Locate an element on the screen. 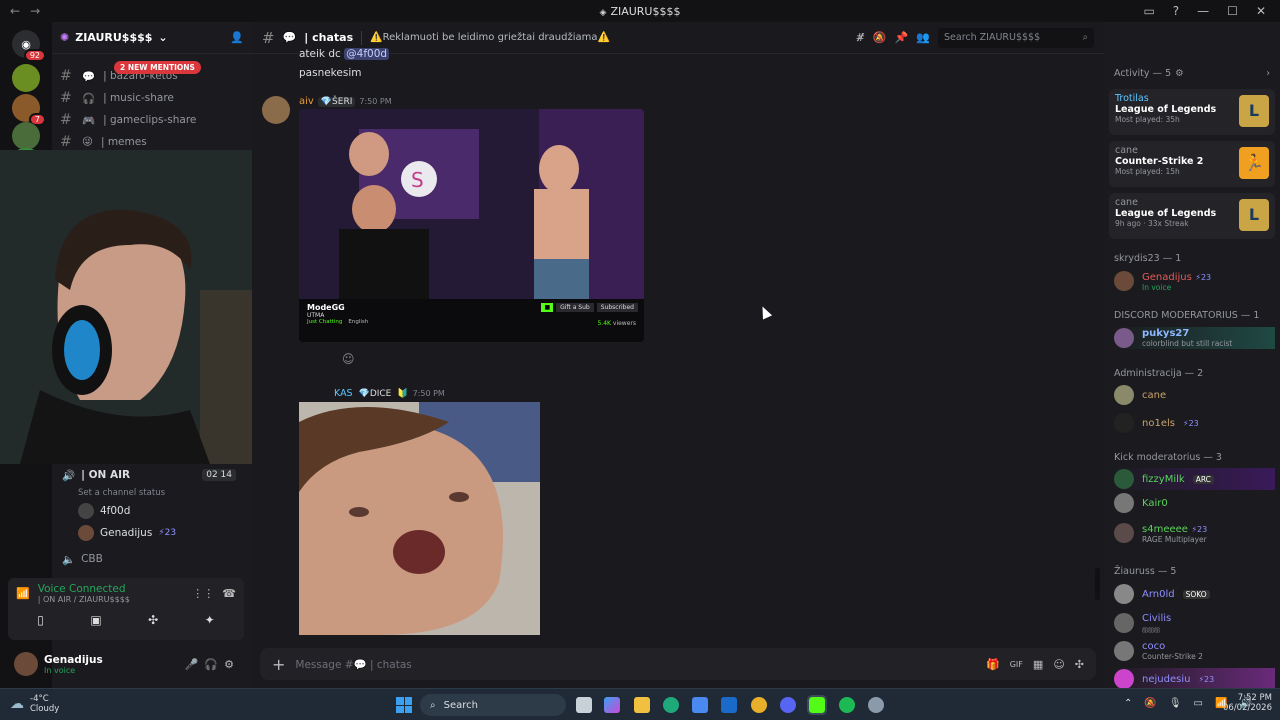  voice-connected-location: | ON AIR / ZIAURU$$$$ is located at coordinates (84, 599).